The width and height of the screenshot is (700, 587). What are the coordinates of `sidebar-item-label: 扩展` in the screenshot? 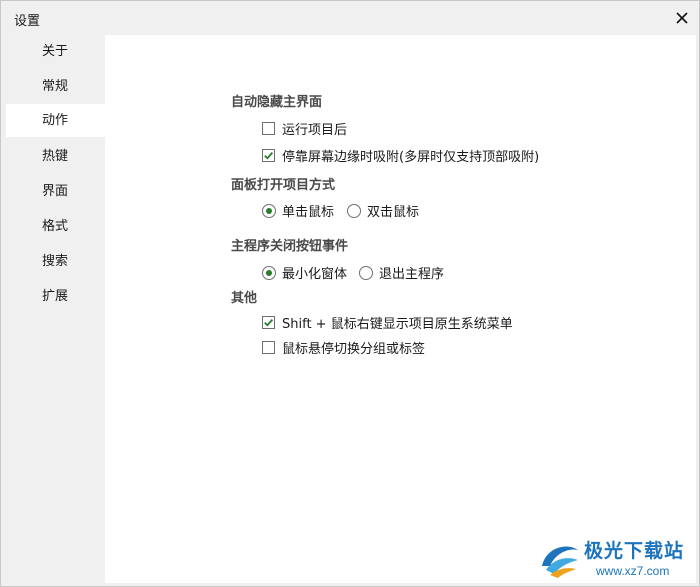 It's located at (55, 296).